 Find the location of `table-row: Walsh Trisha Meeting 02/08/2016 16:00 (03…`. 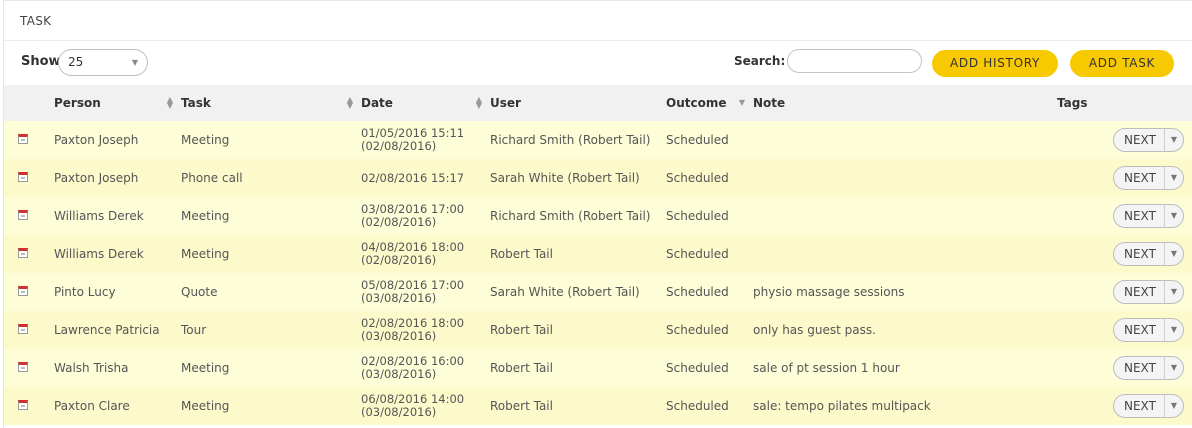

table-row: Walsh Trisha Meeting 02/08/2016 16:00 (03… is located at coordinates (598, 368).